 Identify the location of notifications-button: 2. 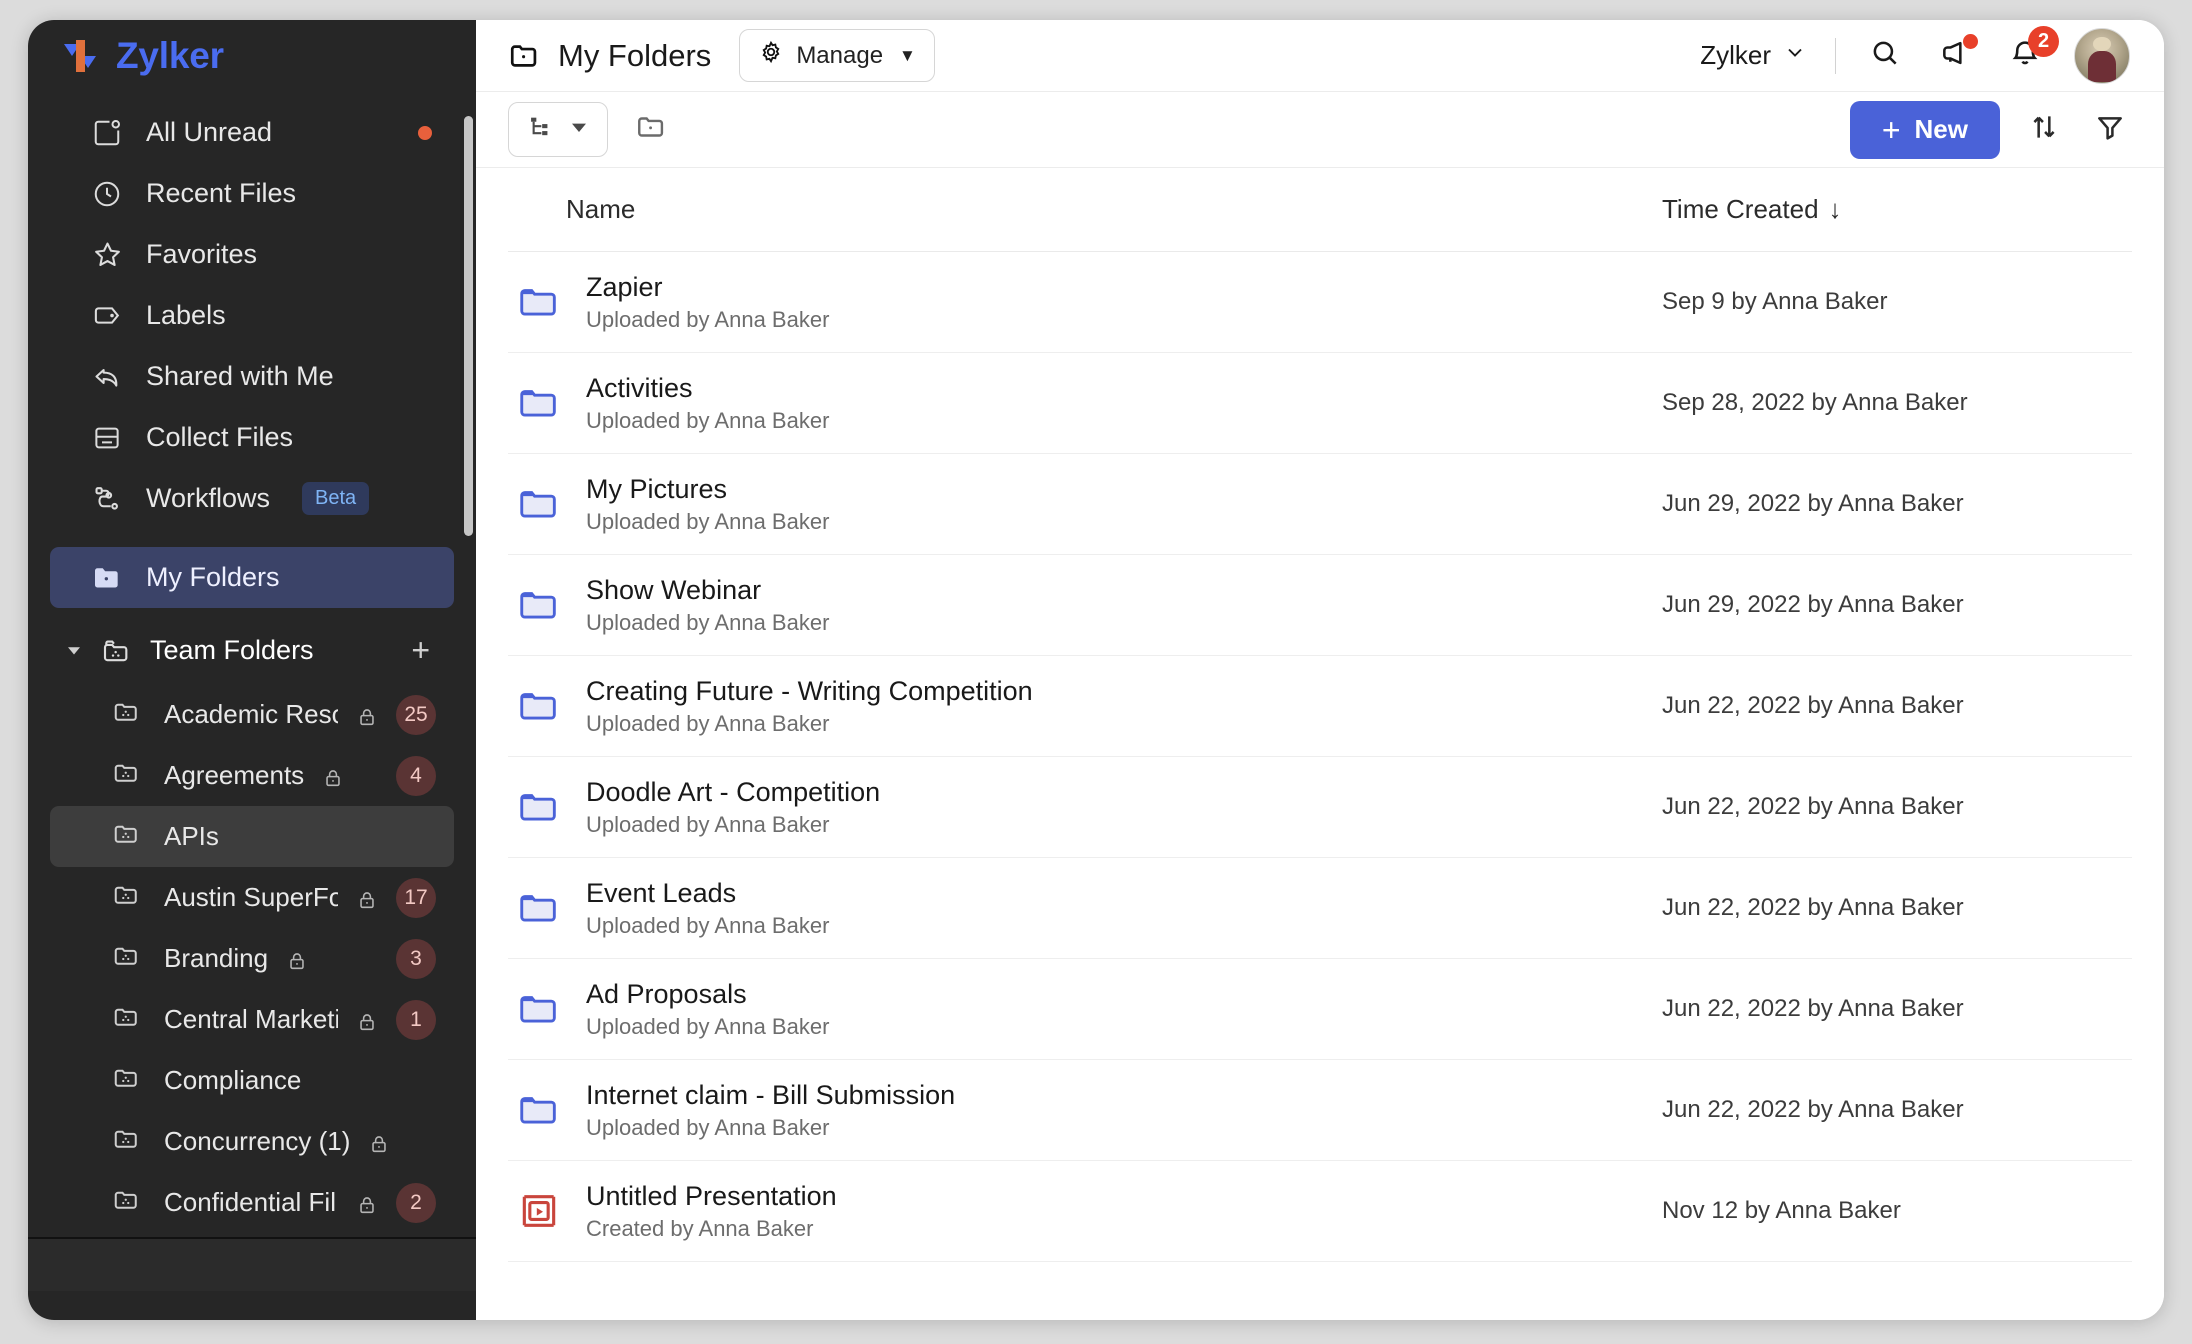
(2031, 51).